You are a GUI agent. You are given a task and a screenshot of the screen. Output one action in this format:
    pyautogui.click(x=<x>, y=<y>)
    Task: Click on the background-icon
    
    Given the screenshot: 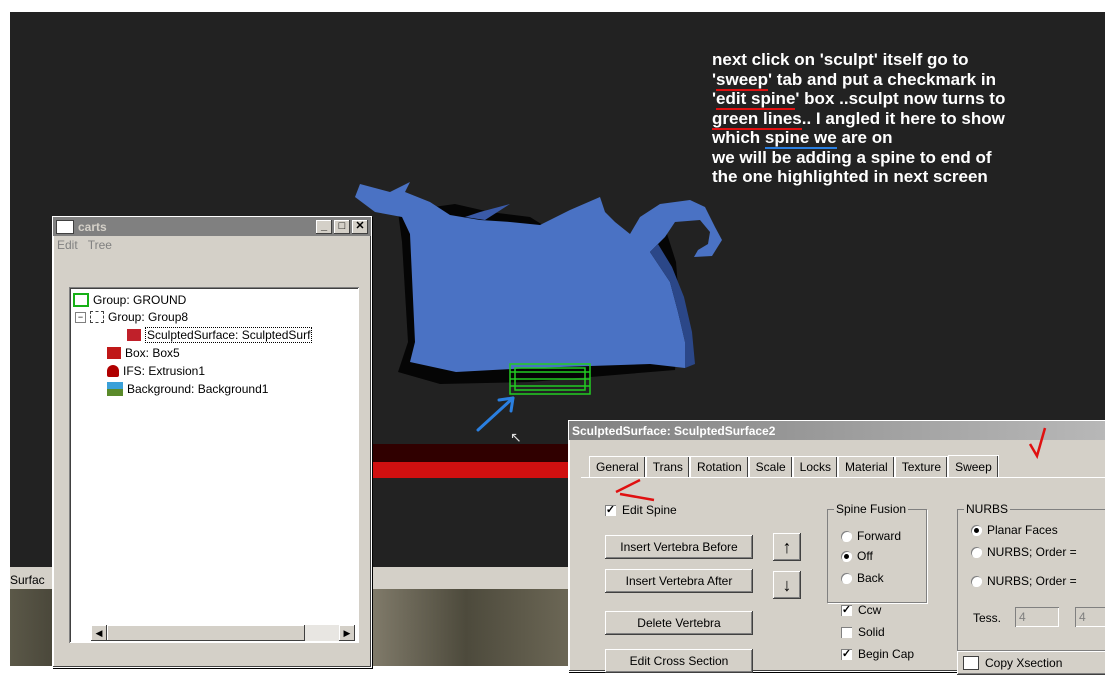 What is the action you would take?
    pyautogui.click(x=115, y=389)
    